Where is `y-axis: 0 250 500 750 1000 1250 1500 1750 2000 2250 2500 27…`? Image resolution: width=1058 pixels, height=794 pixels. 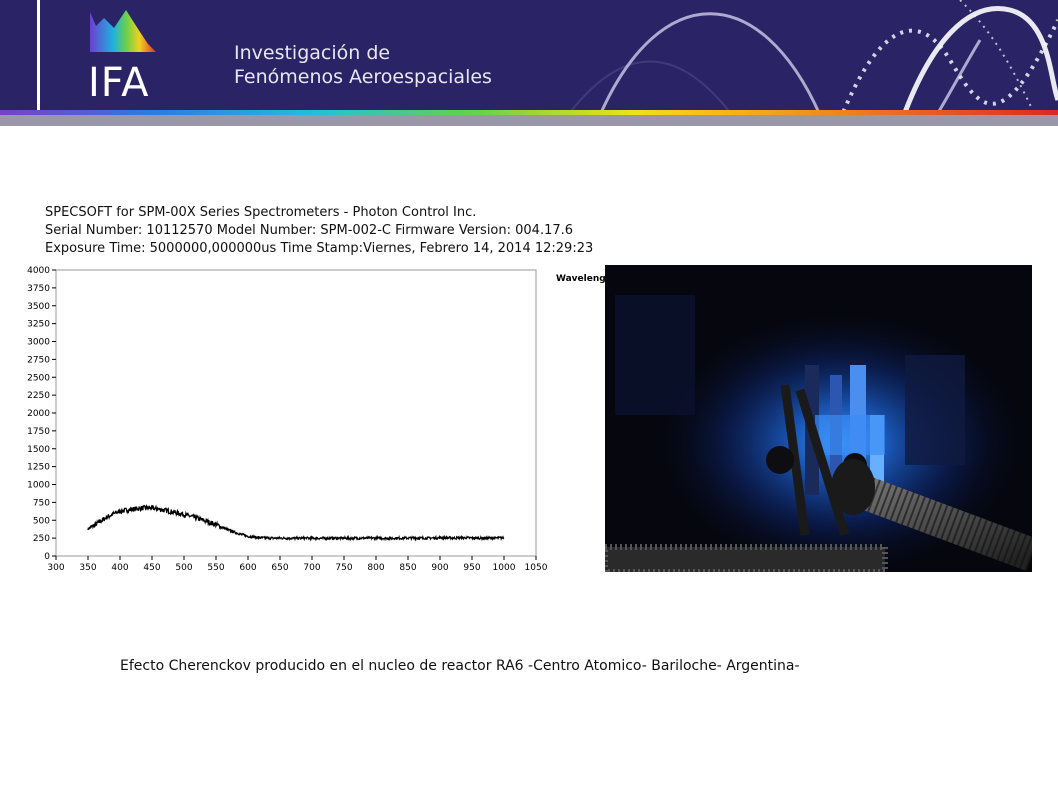 y-axis: 0 250 500 750 1000 1250 1500 1750 2000 2250 2500 27… is located at coordinates (41, 414).